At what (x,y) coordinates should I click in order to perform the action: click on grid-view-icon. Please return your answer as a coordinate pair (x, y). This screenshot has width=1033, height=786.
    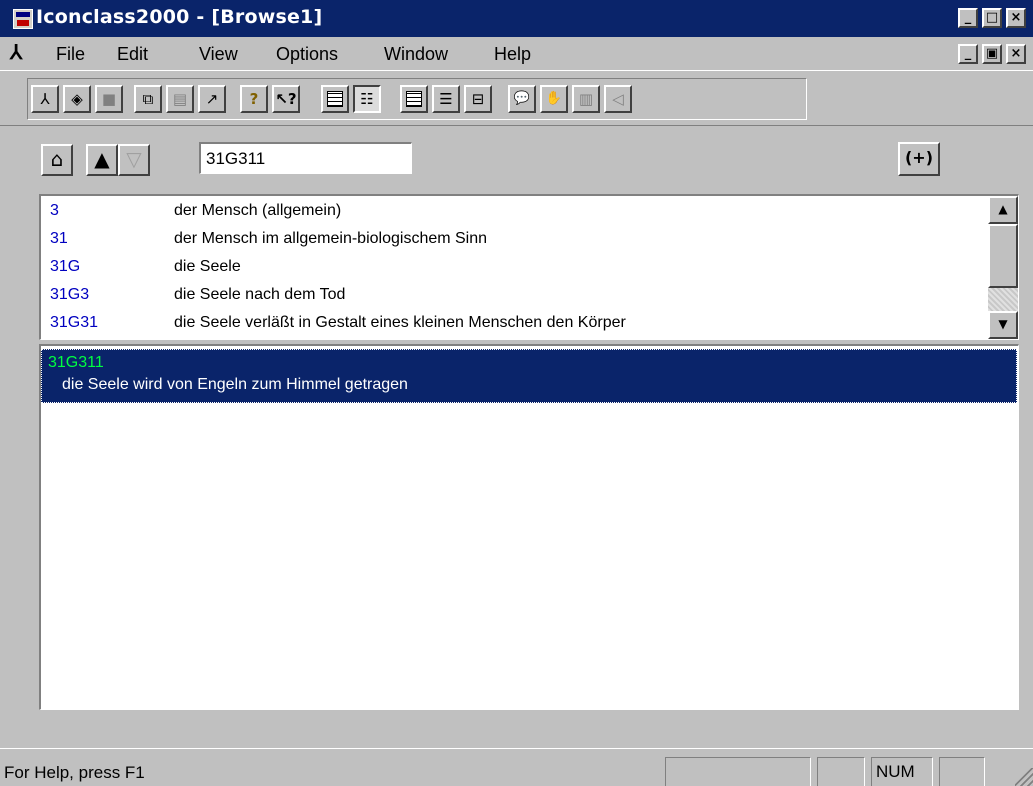
    Looking at the image, I should click on (335, 99).